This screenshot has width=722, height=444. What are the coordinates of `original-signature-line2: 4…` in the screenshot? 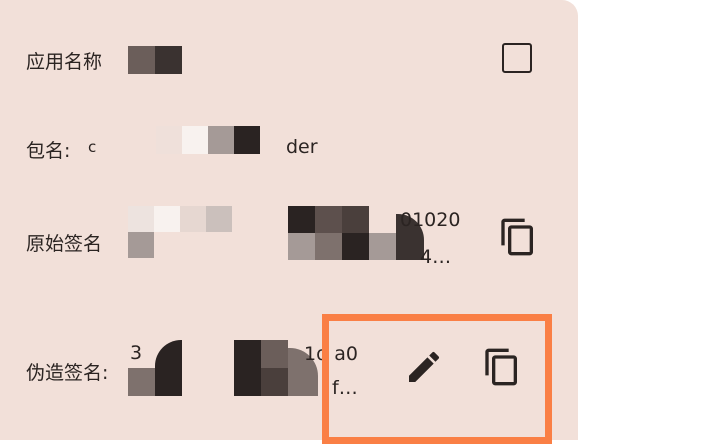 It's located at (436, 257).